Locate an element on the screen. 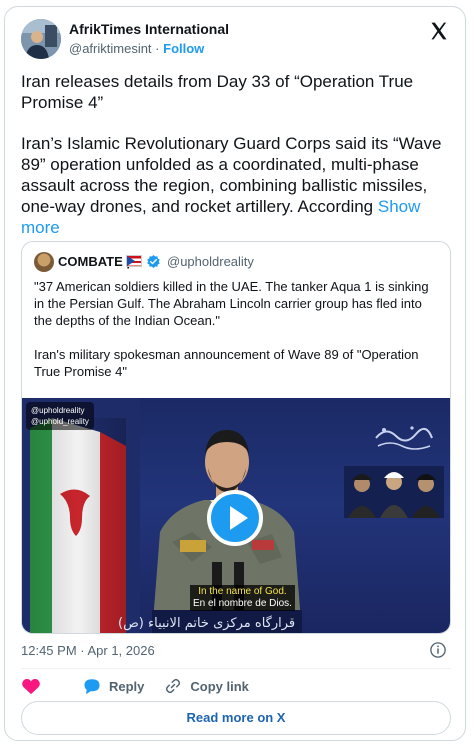  watermark-x: @upholdreality is located at coordinates (58, 410).